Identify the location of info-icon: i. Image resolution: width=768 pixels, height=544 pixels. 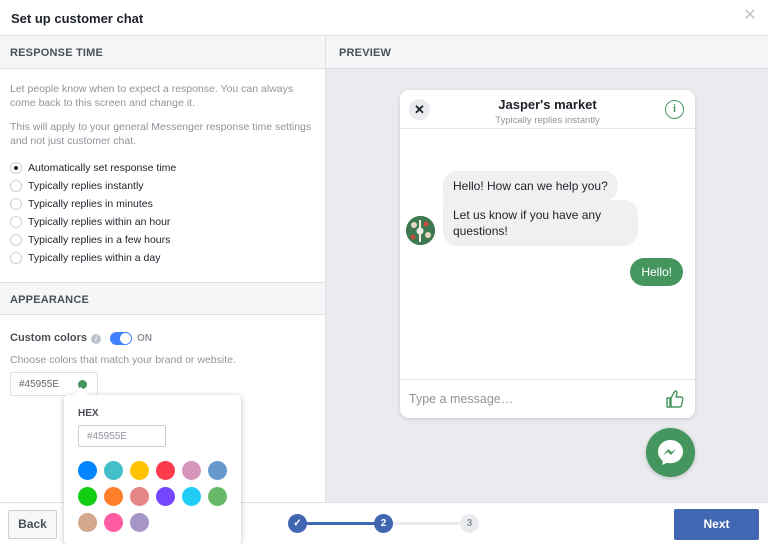
(674, 109).